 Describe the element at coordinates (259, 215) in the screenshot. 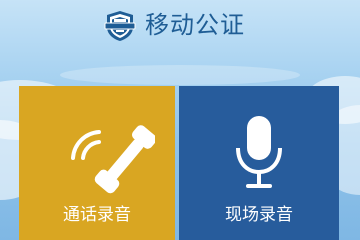

I see `live-recording-label: 现场录音` at that location.